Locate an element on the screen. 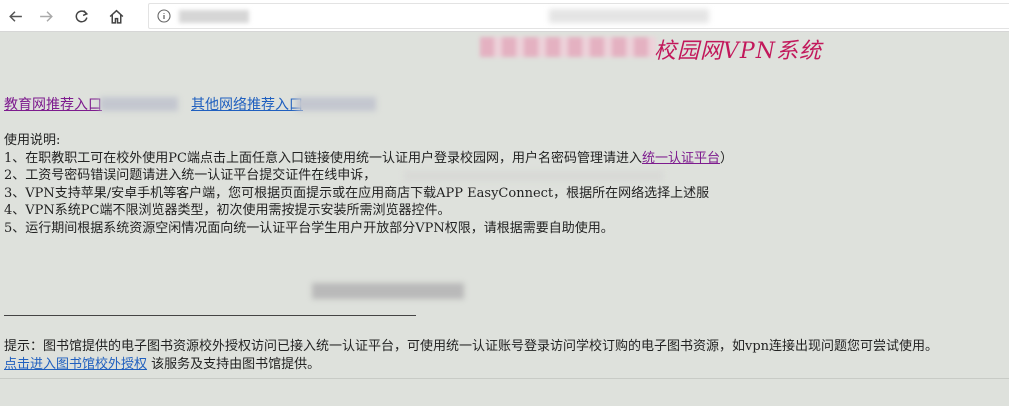 This screenshot has width=1009, height=406. info-icon is located at coordinates (164, 16).